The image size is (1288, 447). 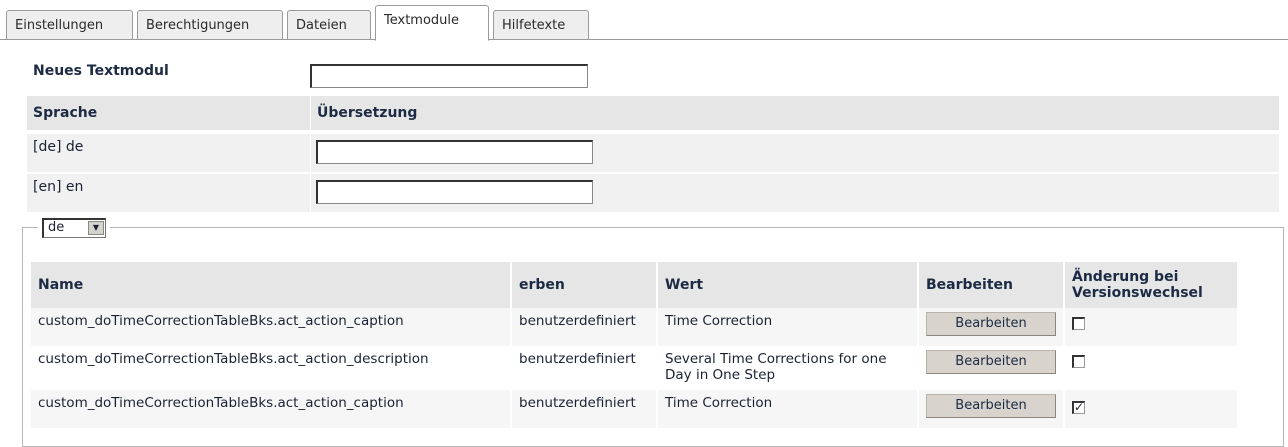 I want to click on checkbox-cell: ✓, so click(x=1151, y=409).